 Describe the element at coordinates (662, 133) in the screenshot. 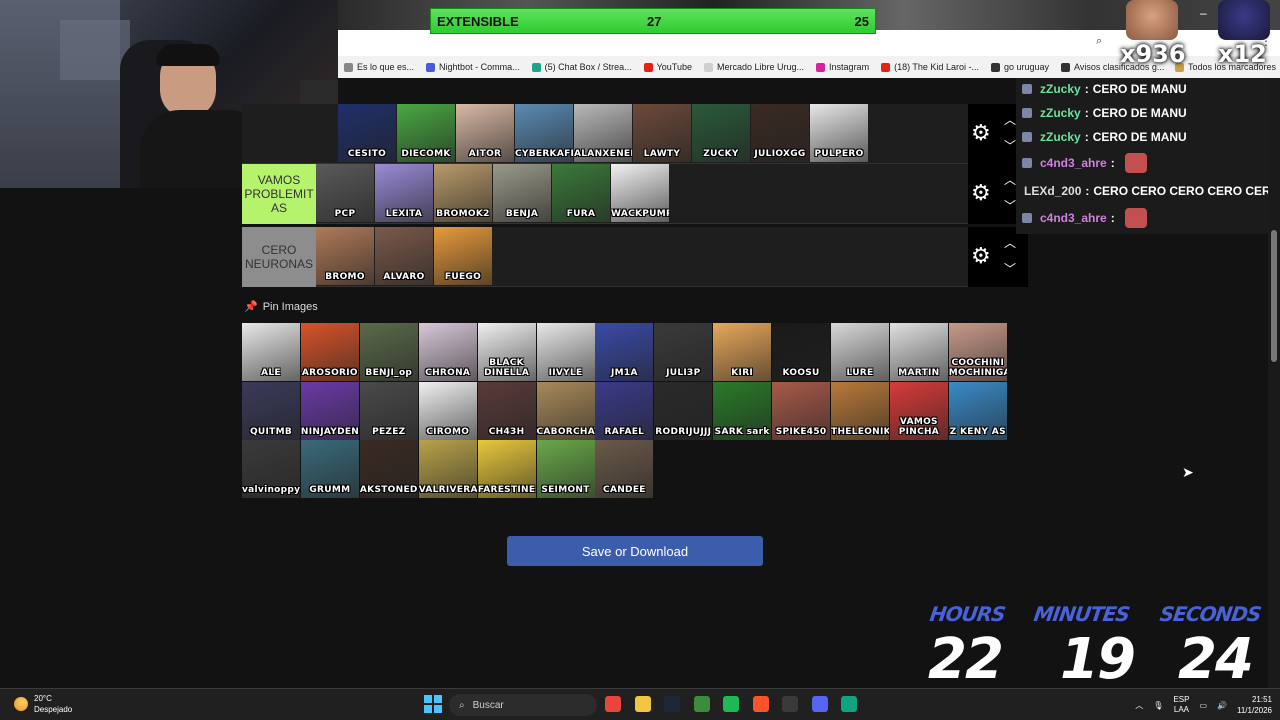

I see `tier-item: LAWTY` at that location.